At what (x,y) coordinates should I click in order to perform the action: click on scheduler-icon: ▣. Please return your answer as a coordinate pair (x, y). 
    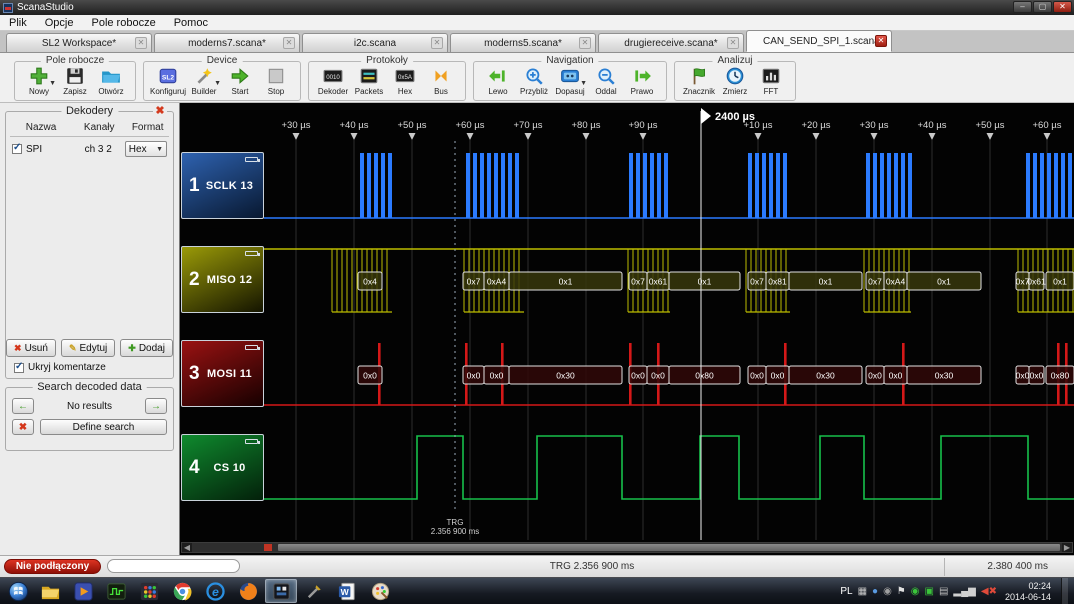
    Looking at the image, I should click on (929, 591).